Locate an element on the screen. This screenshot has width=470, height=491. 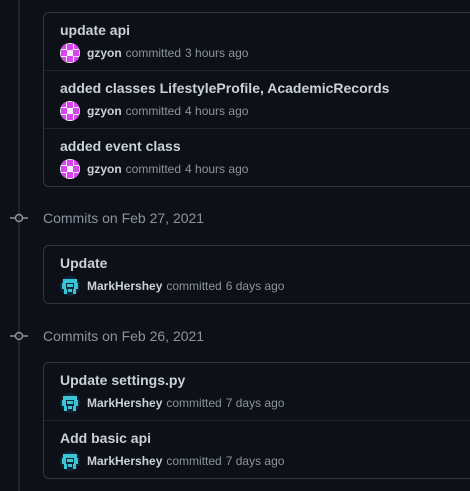
commit-time: 3 hours ago is located at coordinates (216, 53).